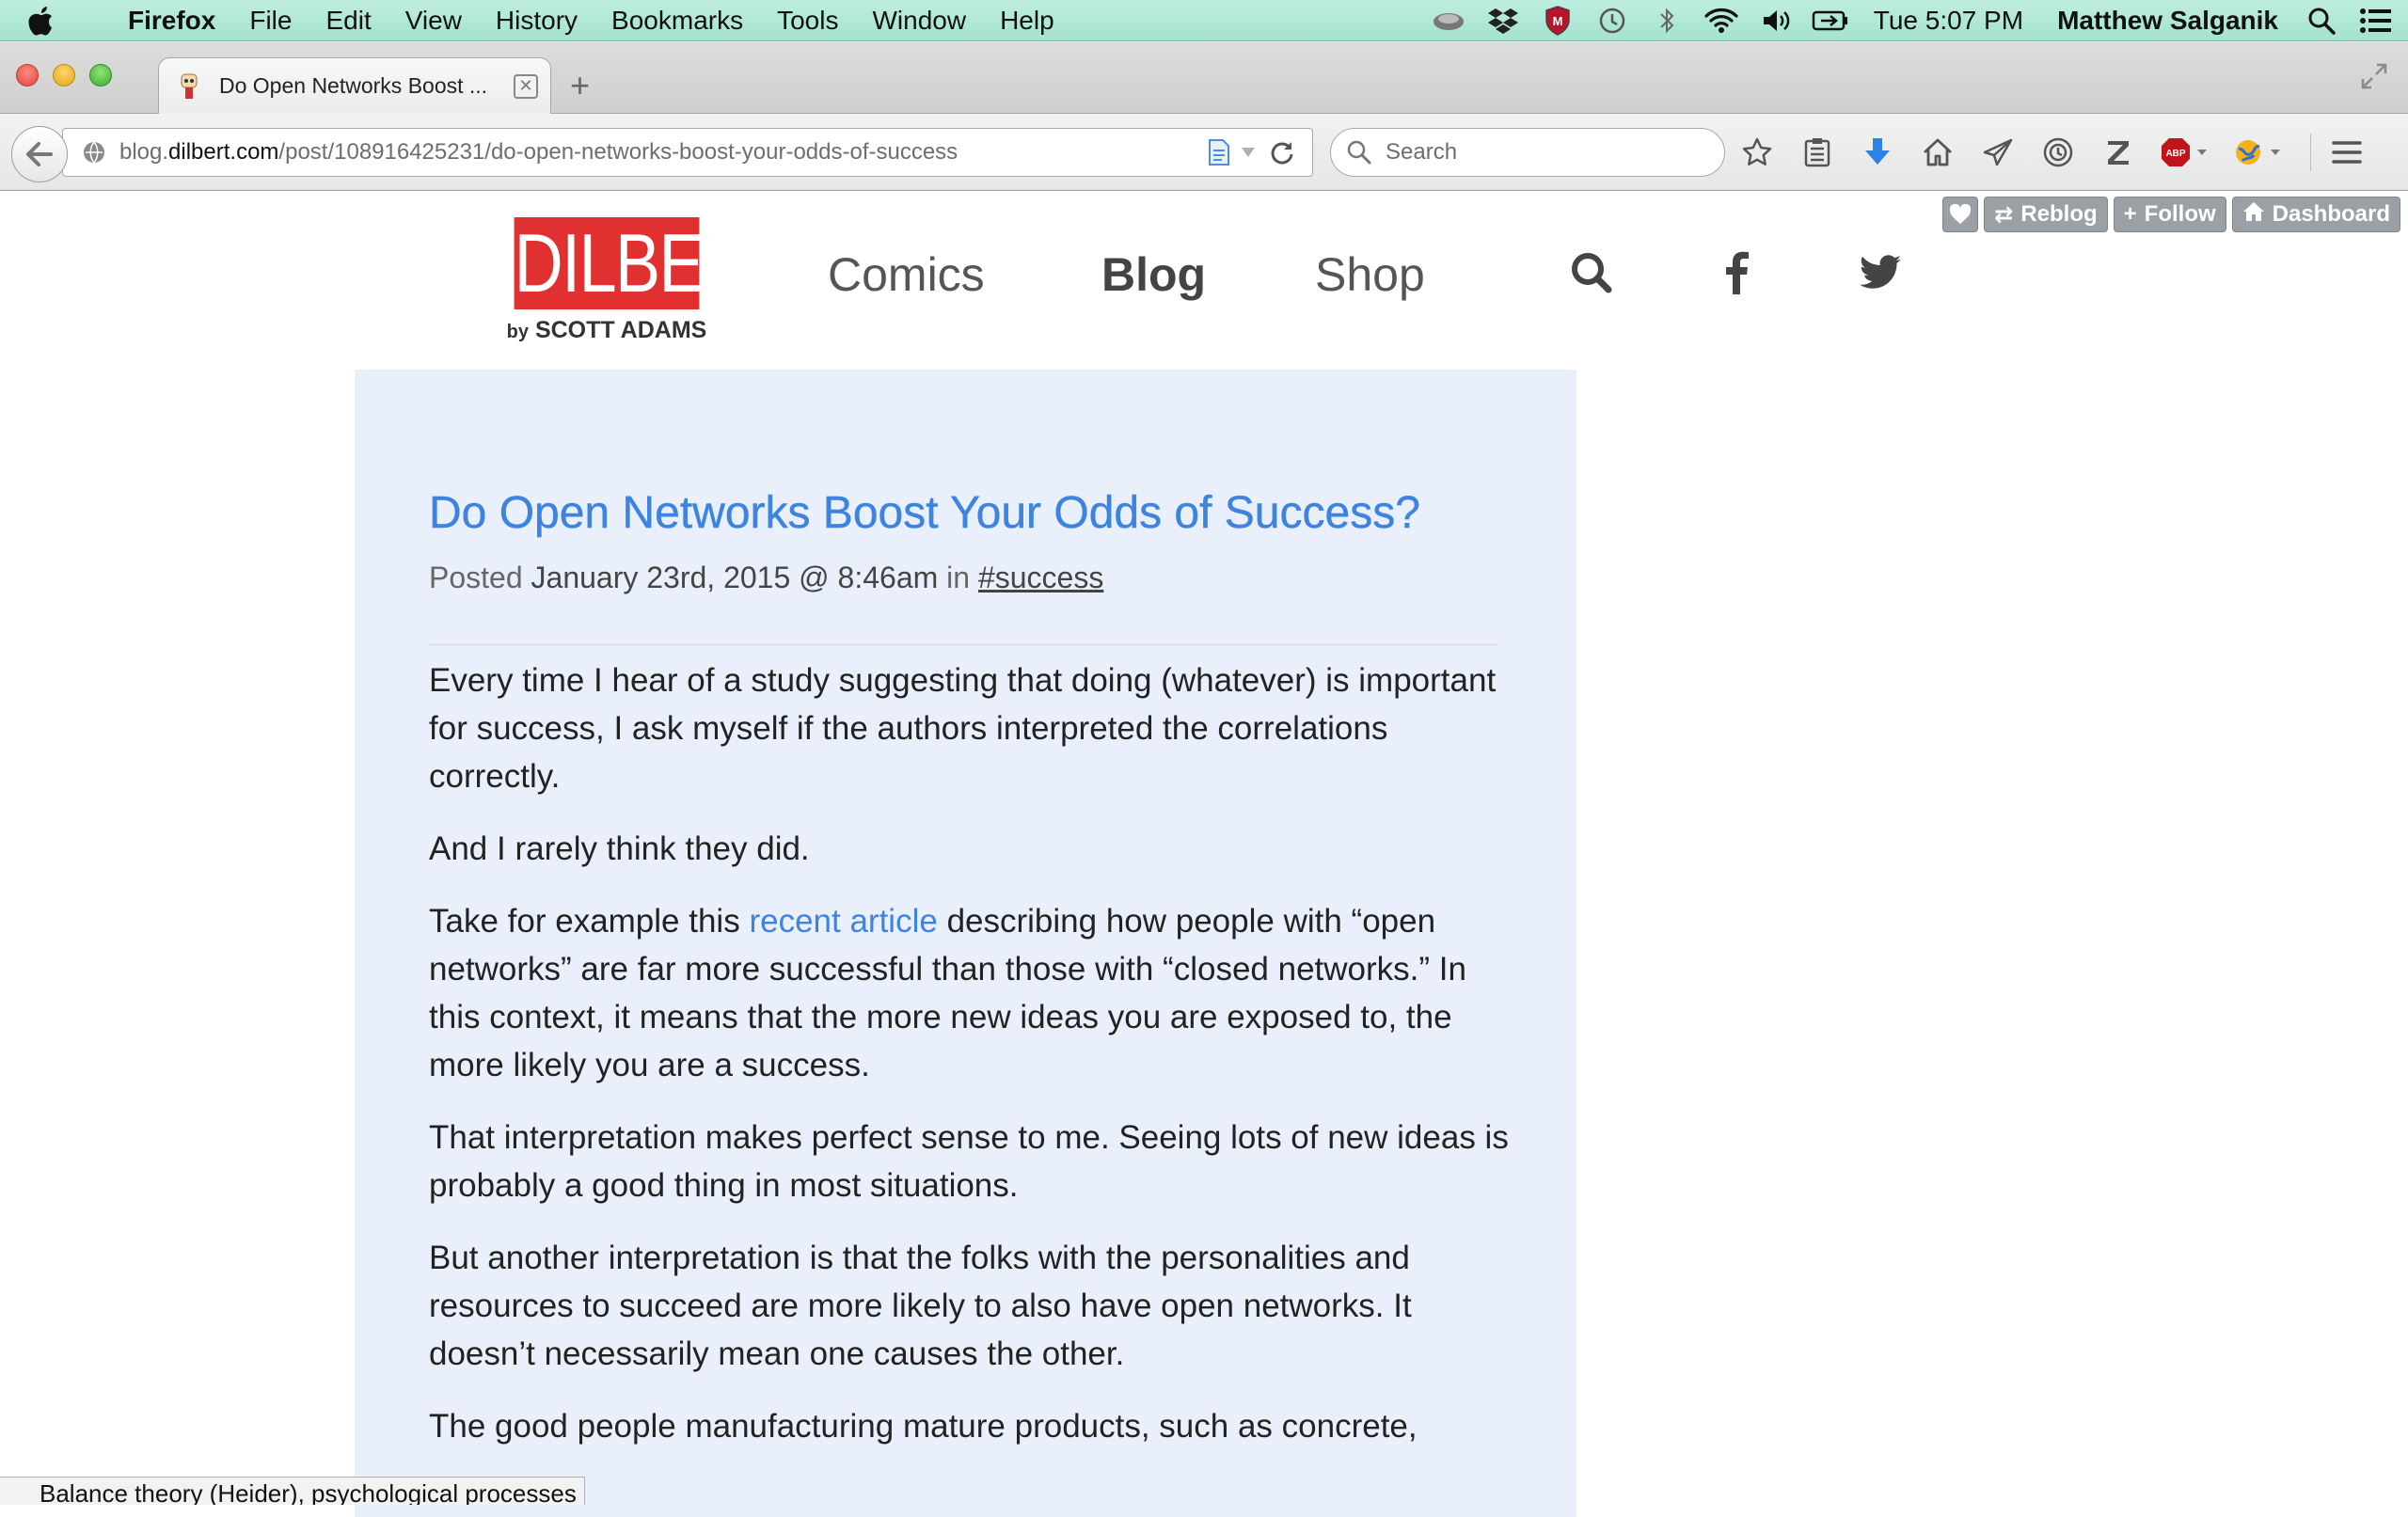  What do you see at coordinates (2180, 214) in the screenshot?
I see `follow-label: Follow` at bounding box center [2180, 214].